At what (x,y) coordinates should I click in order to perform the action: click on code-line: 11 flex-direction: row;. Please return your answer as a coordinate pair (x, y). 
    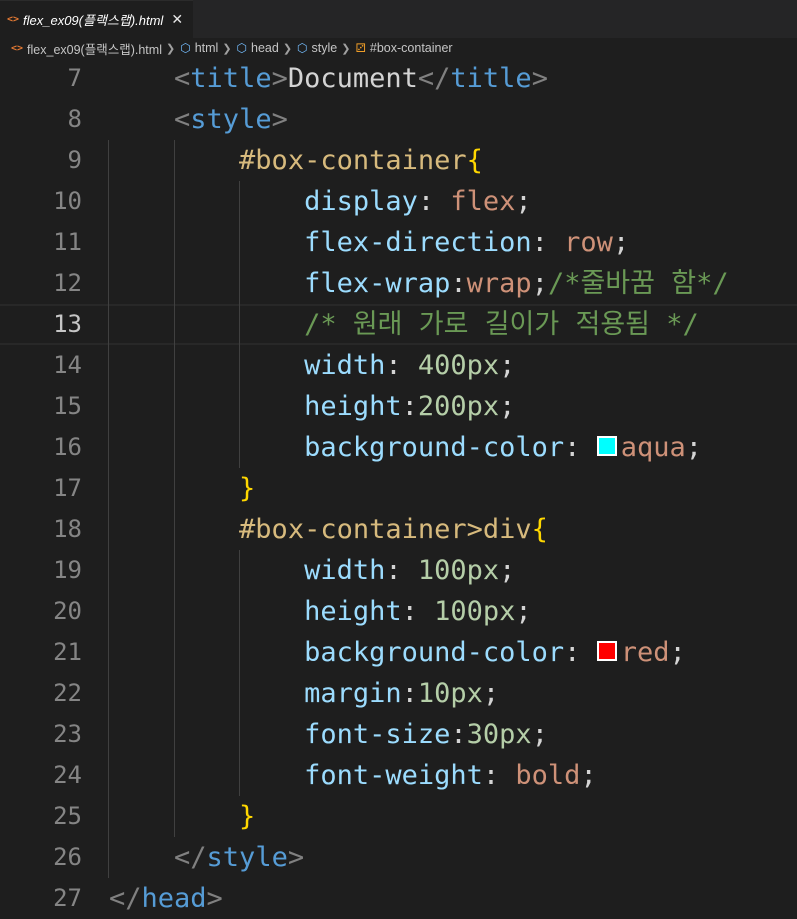
    Looking at the image, I should click on (398, 242).